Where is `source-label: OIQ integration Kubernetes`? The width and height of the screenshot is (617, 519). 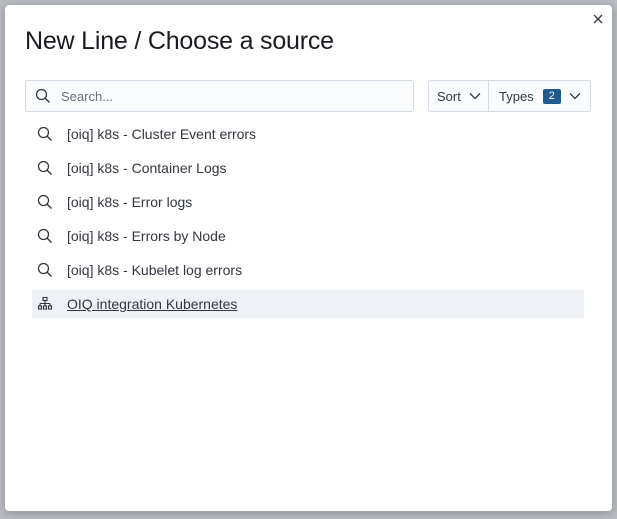
source-label: OIQ integration Kubernetes is located at coordinates (152, 304).